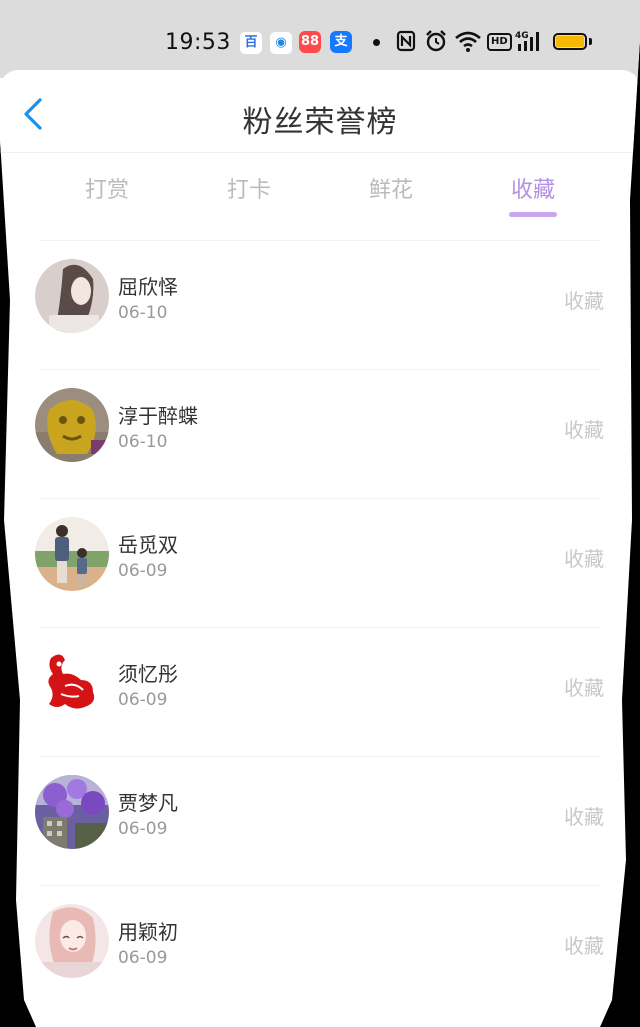  I want to click on hd-badge: HD, so click(499, 42).